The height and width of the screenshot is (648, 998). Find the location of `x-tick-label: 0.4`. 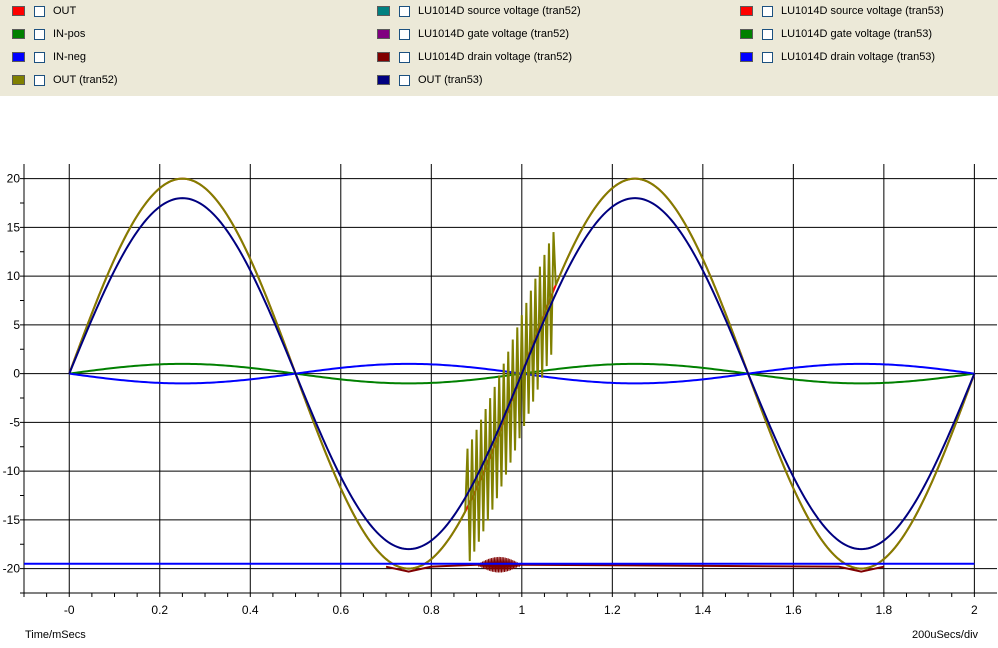

x-tick-label: 0.4 is located at coordinates (250, 610).